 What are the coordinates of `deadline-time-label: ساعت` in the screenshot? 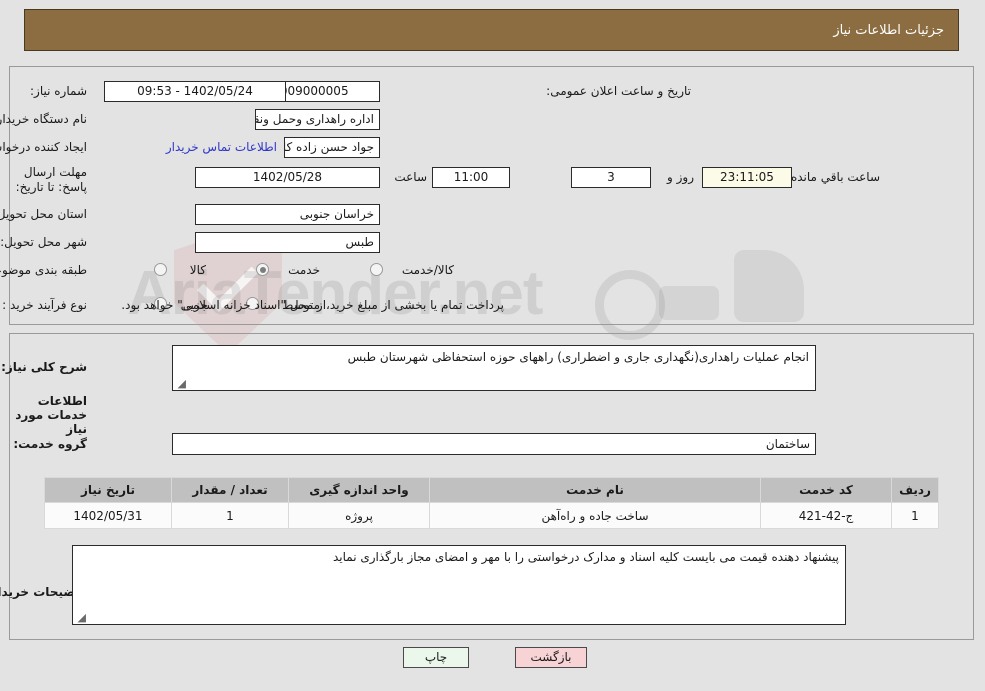 It's located at (411, 177).